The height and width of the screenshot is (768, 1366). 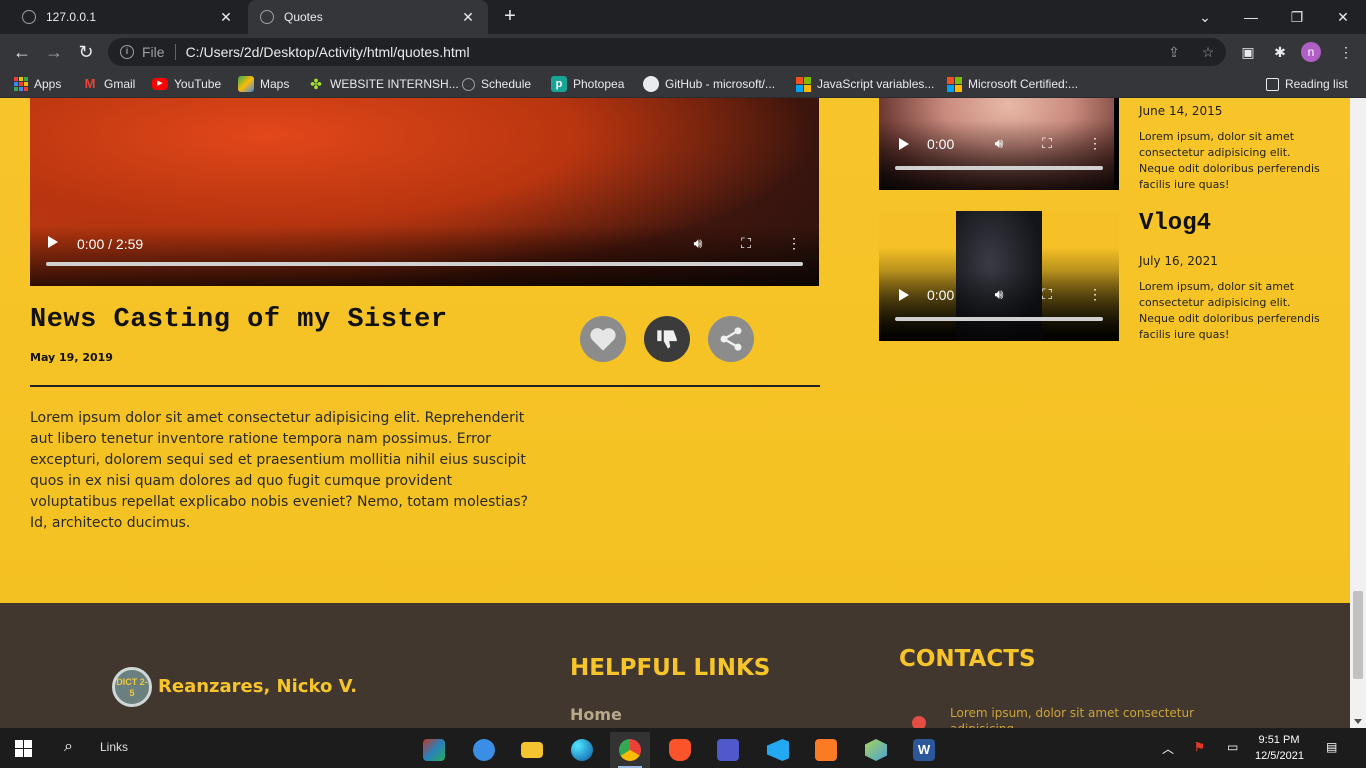 What do you see at coordinates (368, 17) in the screenshot?
I see `tab-quotes: Quotes ✕` at bounding box center [368, 17].